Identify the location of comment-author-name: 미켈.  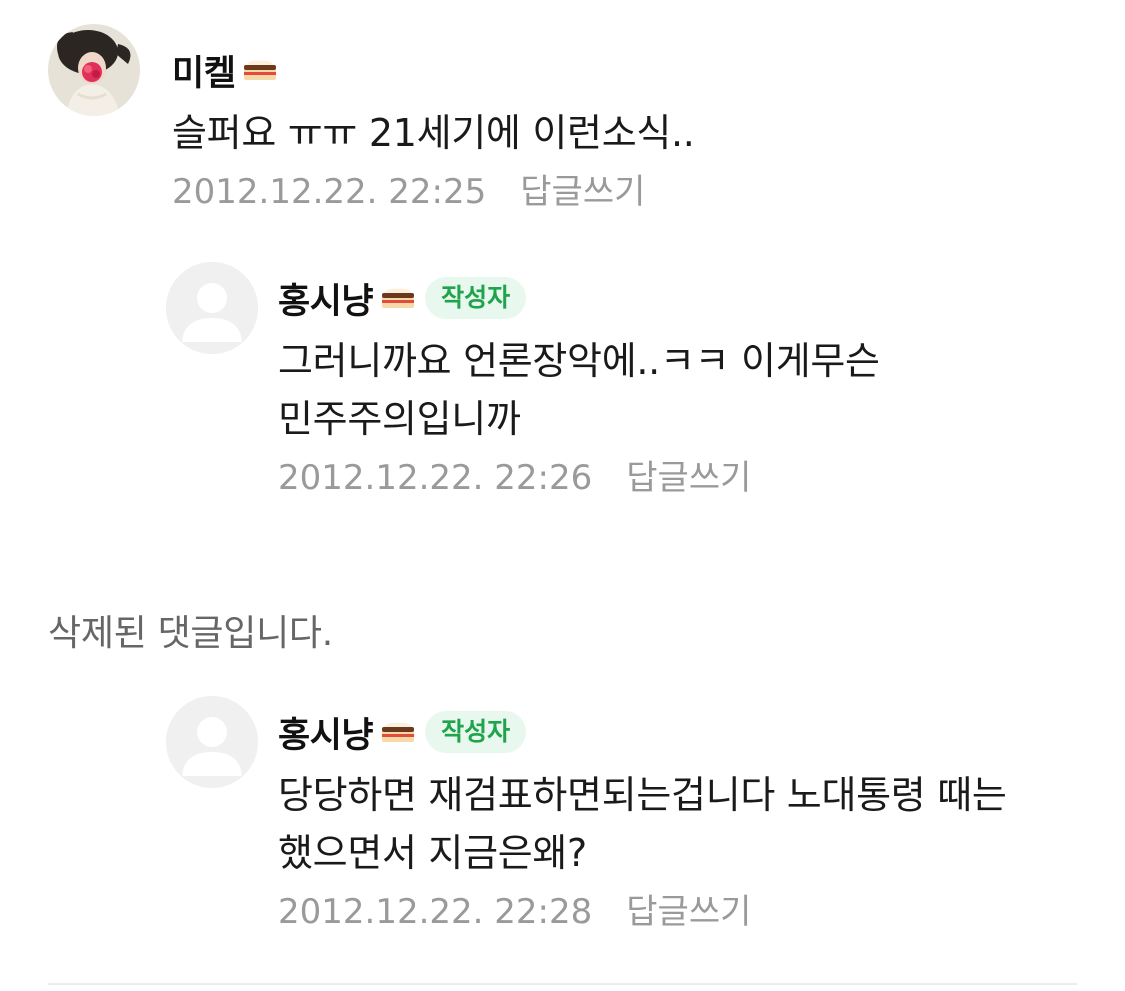
(204, 70).